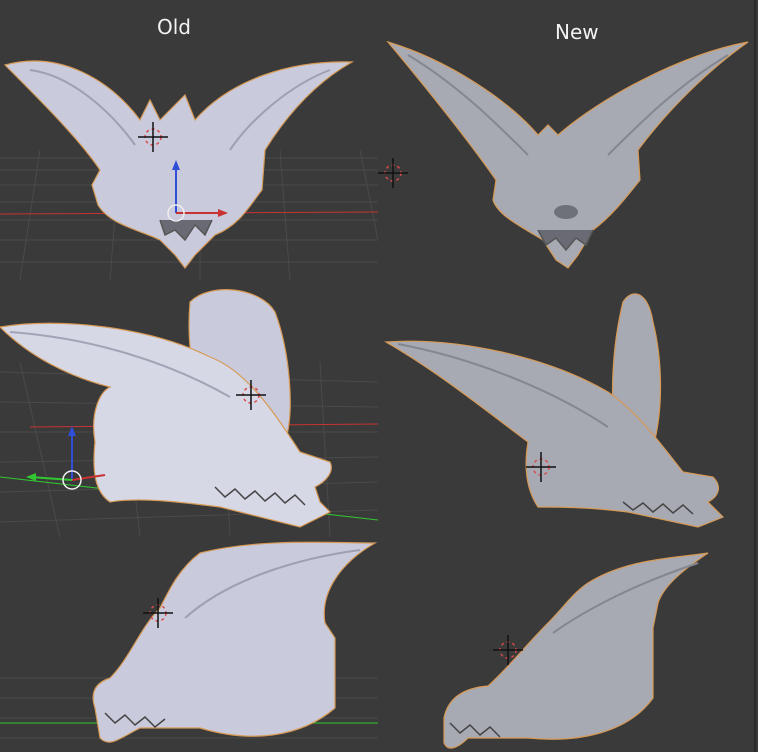  I want to click on new-front-svg, so click(563, 154).